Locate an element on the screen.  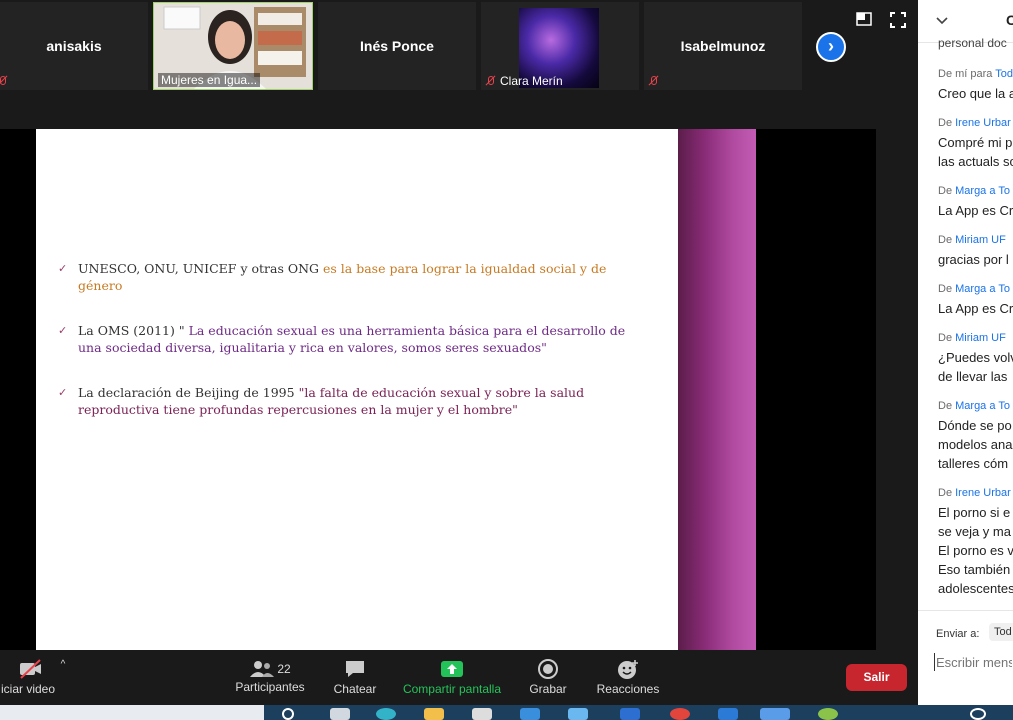
chat-title: C is located at coordinates (1009, 20).